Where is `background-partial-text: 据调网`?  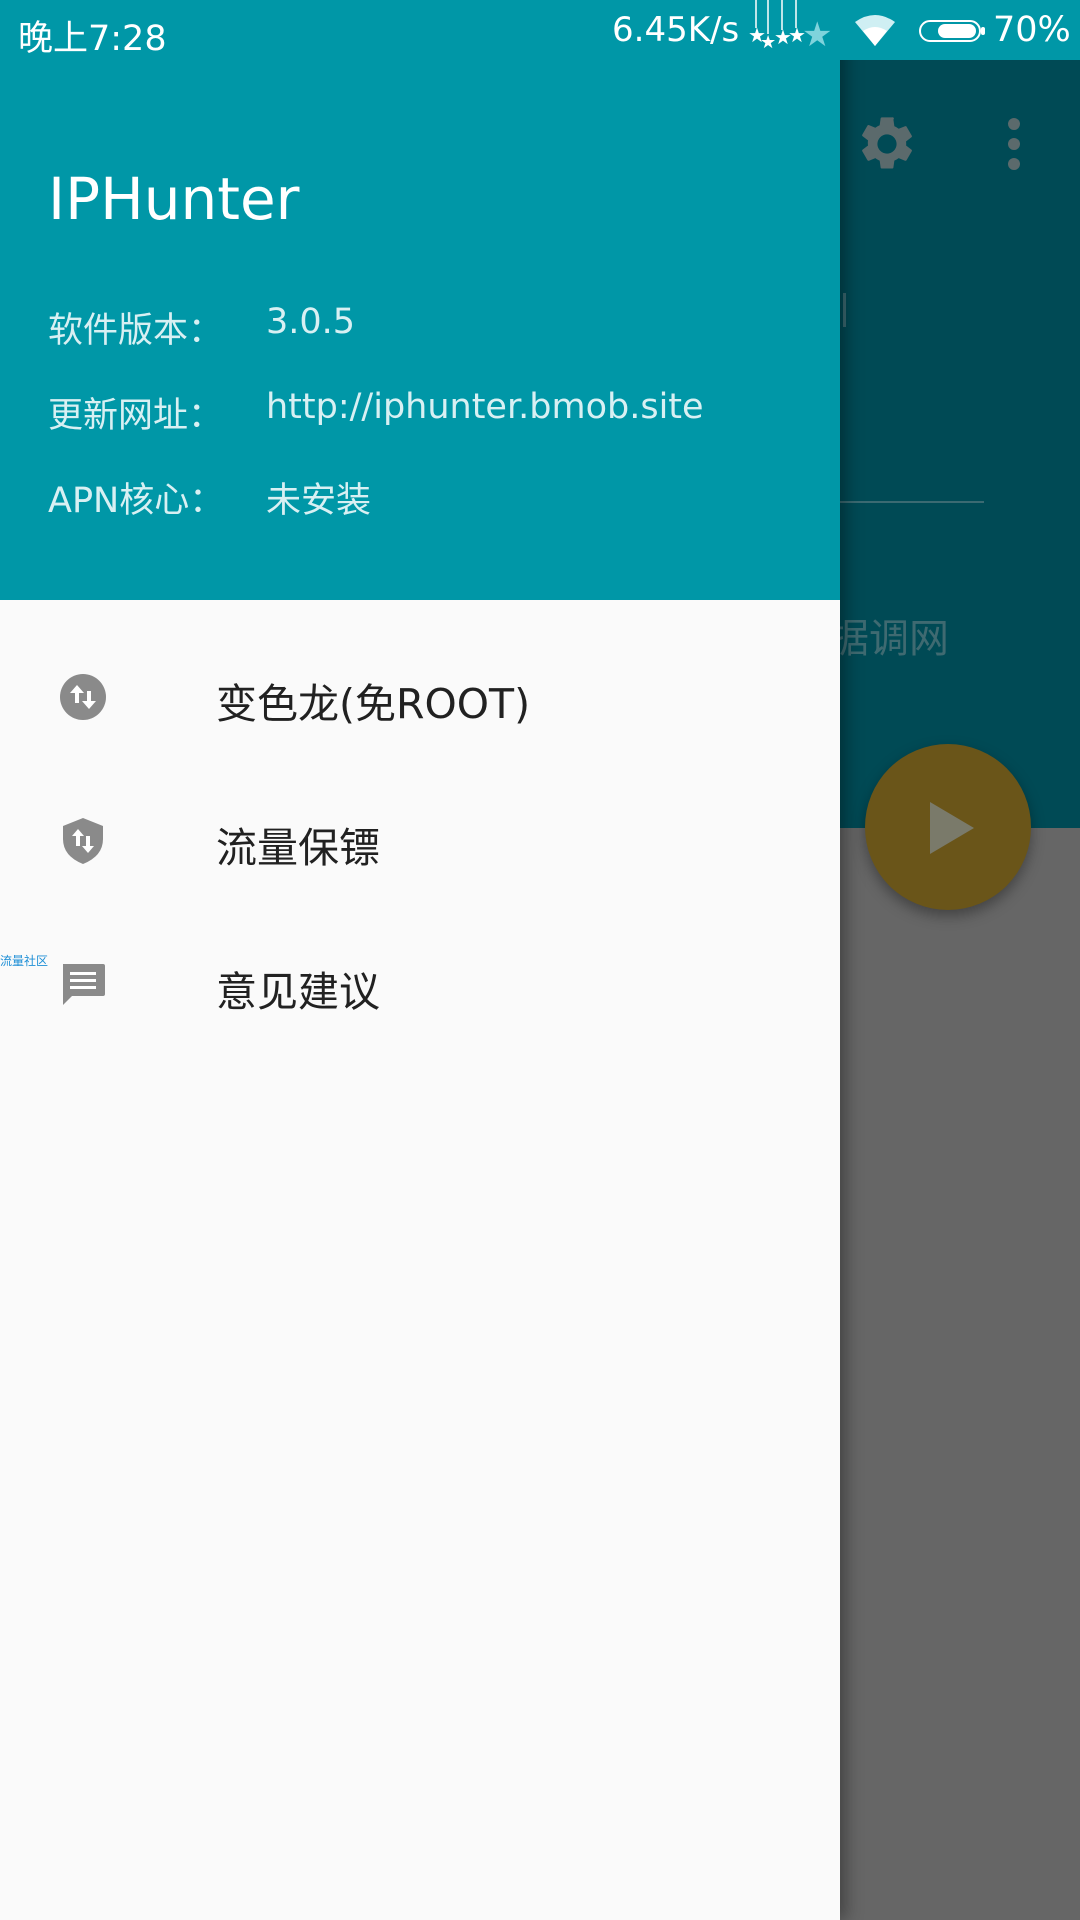
background-partial-text: 据调网 is located at coordinates (889, 639).